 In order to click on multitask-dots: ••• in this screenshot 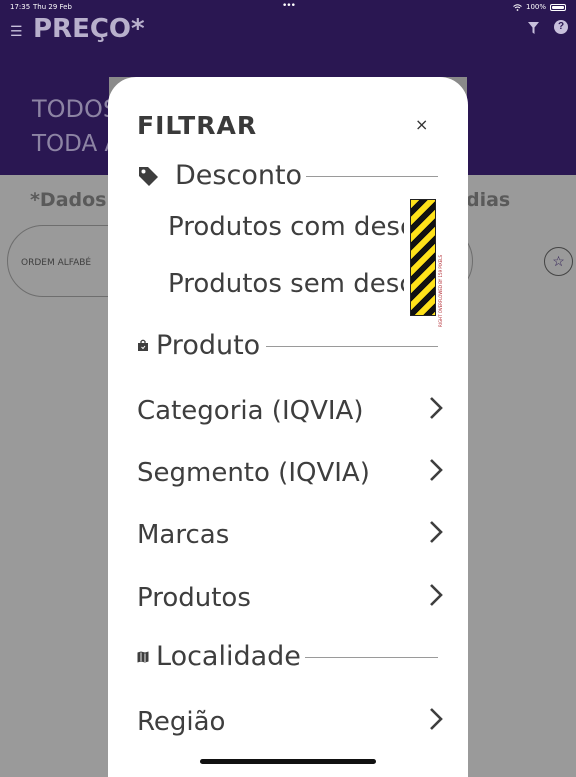, I will do `click(289, 6)`.